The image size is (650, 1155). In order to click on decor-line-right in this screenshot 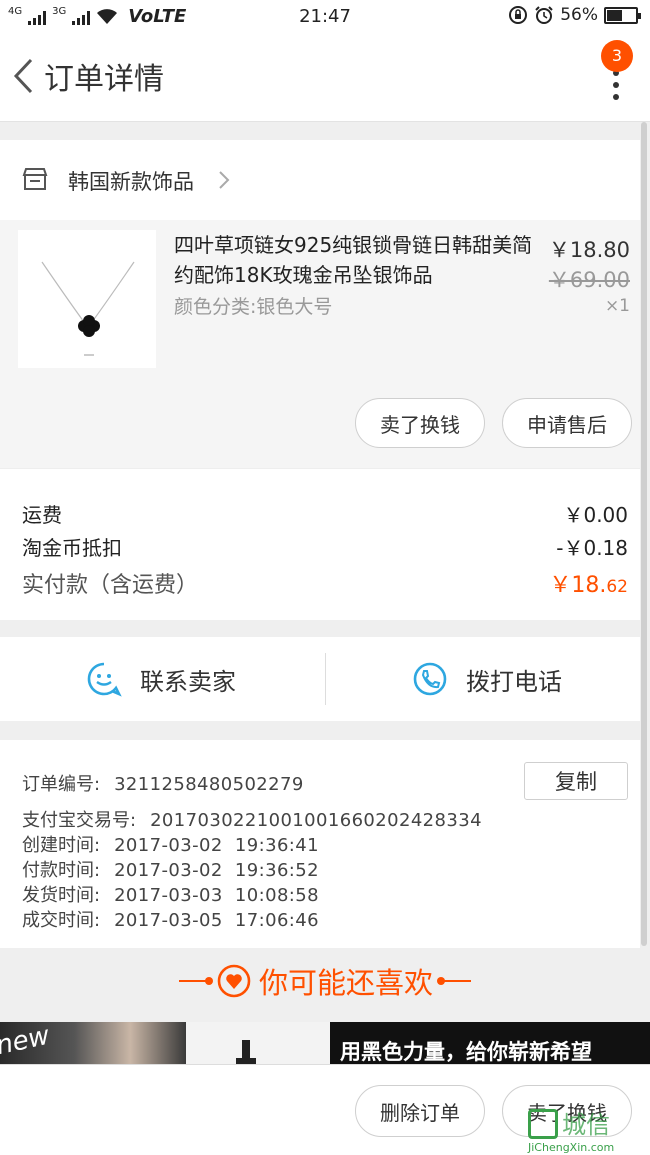, I will do `click(454, 981)`.